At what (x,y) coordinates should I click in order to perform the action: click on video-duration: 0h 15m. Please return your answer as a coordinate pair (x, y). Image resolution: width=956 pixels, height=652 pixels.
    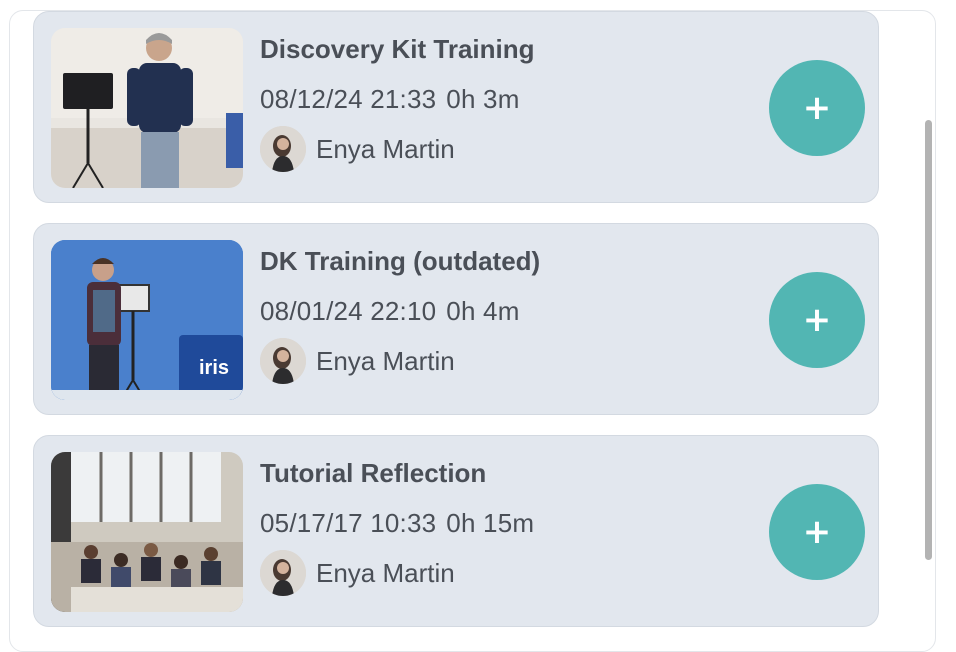
    Looking at the image, I should click on (490, 523).